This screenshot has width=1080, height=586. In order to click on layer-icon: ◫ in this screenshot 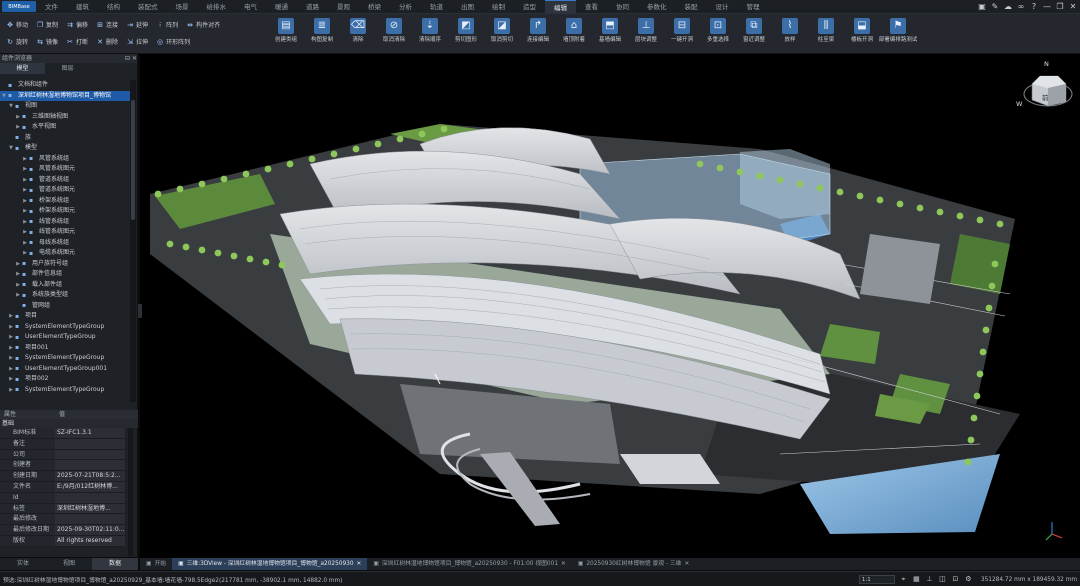, I will do `click(942, 579)`.